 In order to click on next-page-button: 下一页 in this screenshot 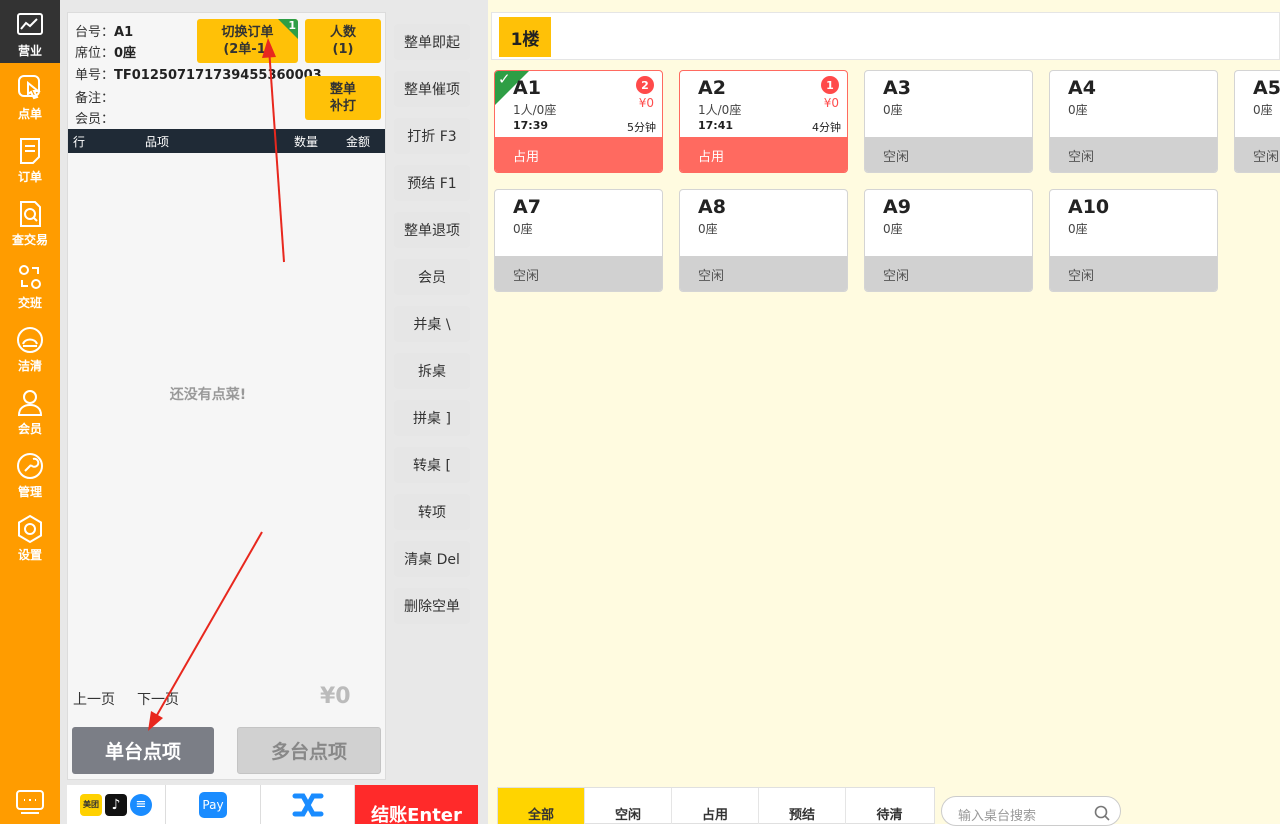, I will do `click(158, 699)`.